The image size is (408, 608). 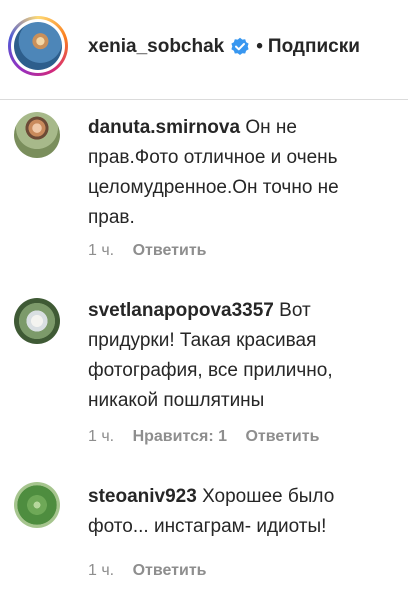 I want to click on header-username: xenia_sobchak, so click(x=156, y=47).